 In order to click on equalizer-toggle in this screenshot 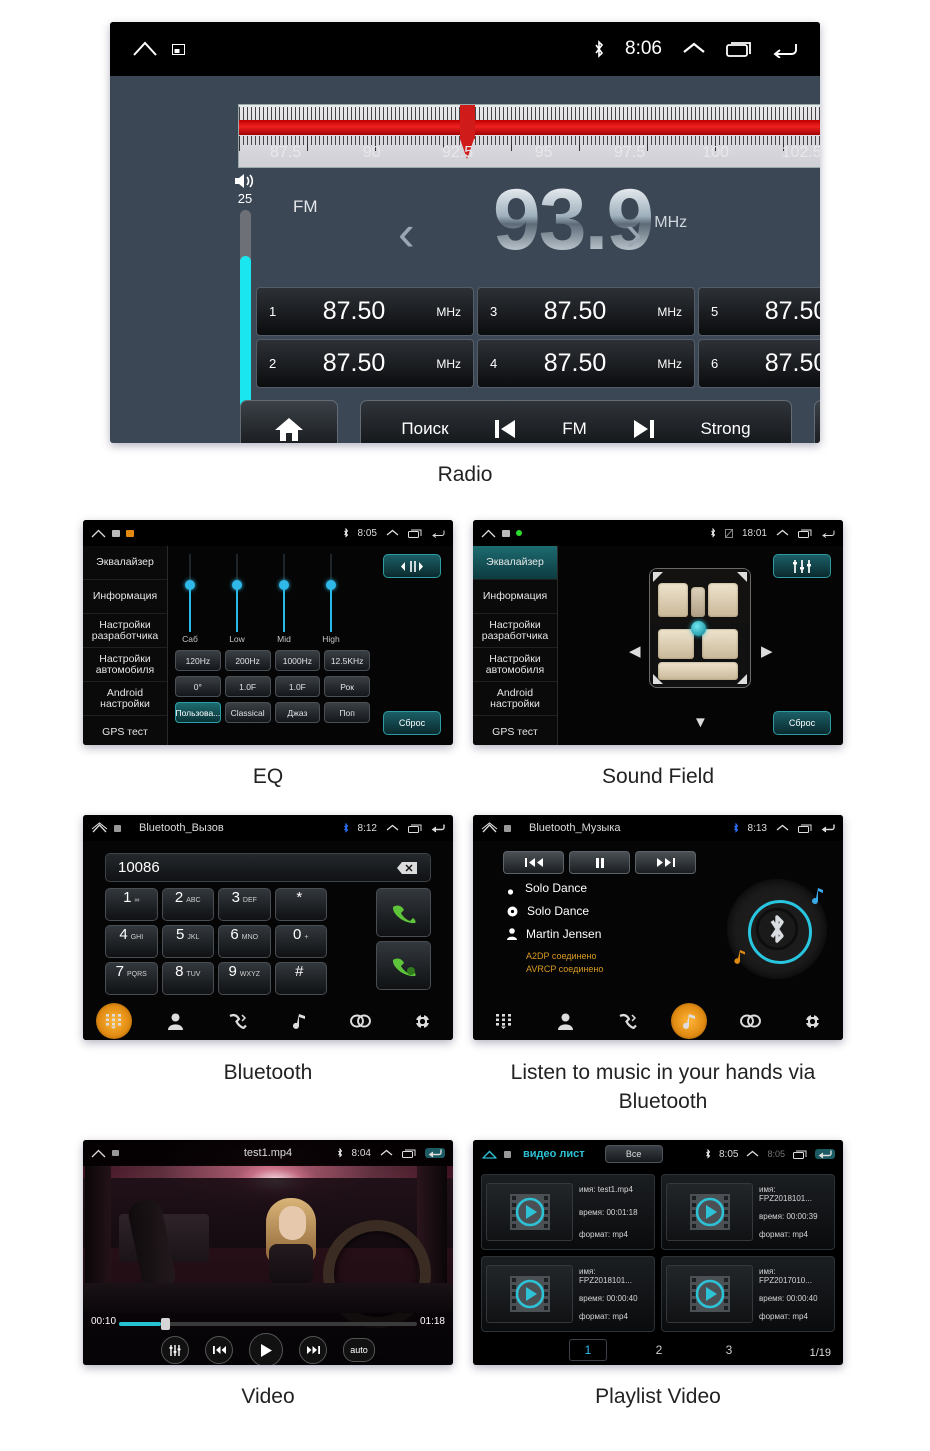, I will do `click(802, 566)`.